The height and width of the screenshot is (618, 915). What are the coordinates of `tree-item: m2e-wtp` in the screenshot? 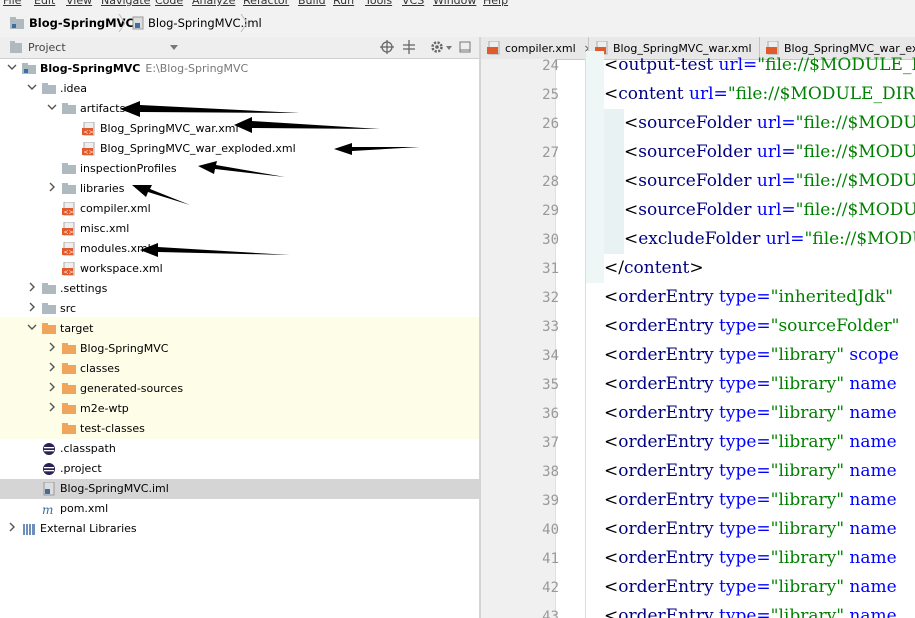 It's located at (239, 409).